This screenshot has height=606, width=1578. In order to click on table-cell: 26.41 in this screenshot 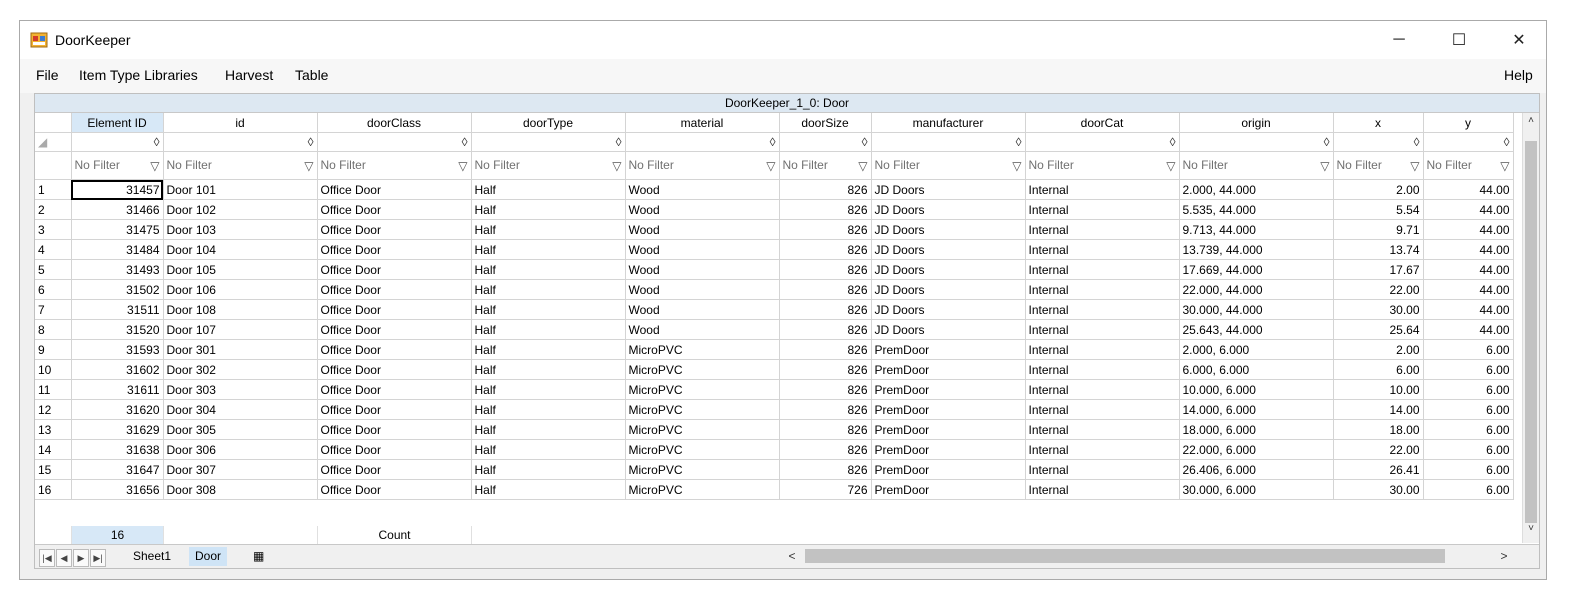, I will do `click(1378, 469)`.